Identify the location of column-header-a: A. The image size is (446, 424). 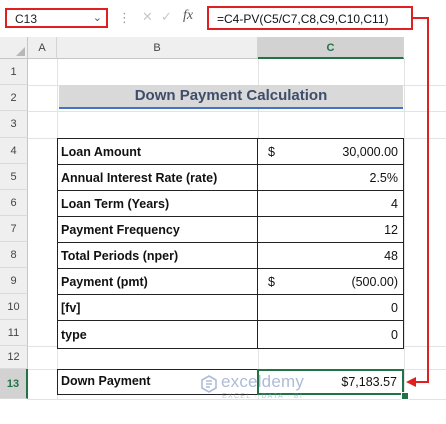
(42, 48).